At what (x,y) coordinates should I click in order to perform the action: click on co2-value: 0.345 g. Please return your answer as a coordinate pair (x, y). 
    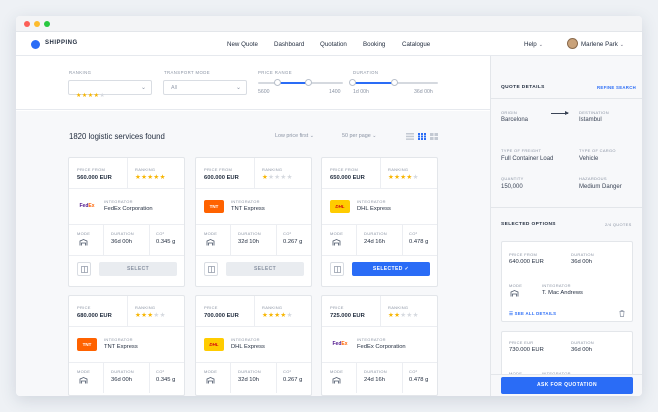
    Looking at the image, I should click on (166, 242).